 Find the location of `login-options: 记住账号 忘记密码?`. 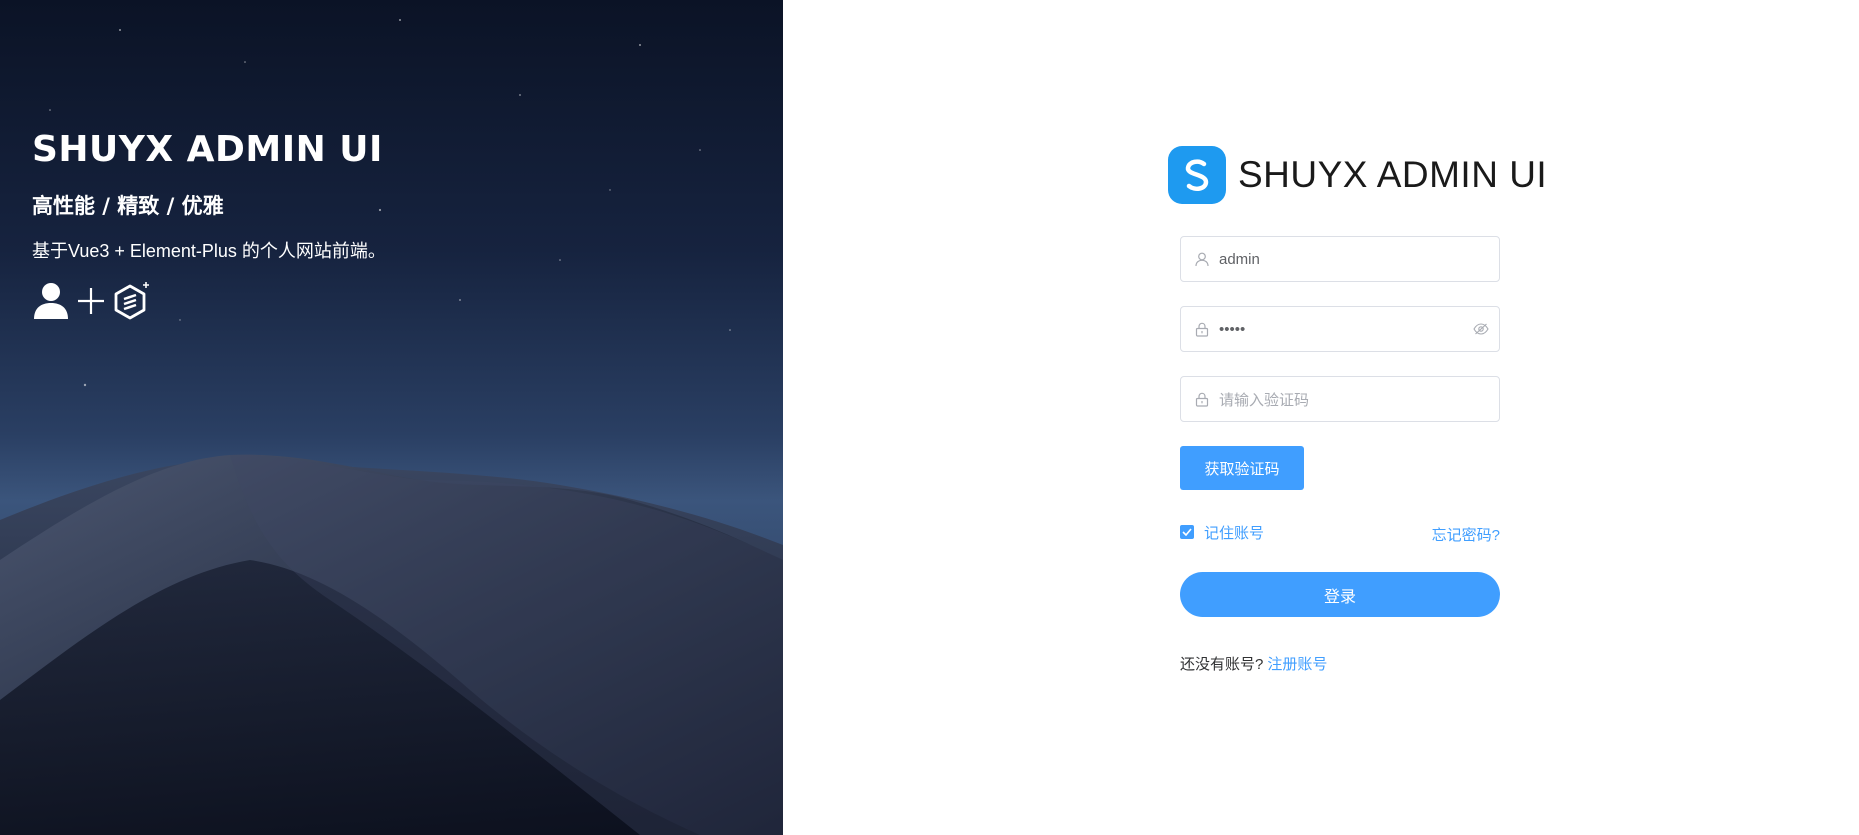

login-options: 记住账号 忘记密码? is located at coordinates (1340, 532).